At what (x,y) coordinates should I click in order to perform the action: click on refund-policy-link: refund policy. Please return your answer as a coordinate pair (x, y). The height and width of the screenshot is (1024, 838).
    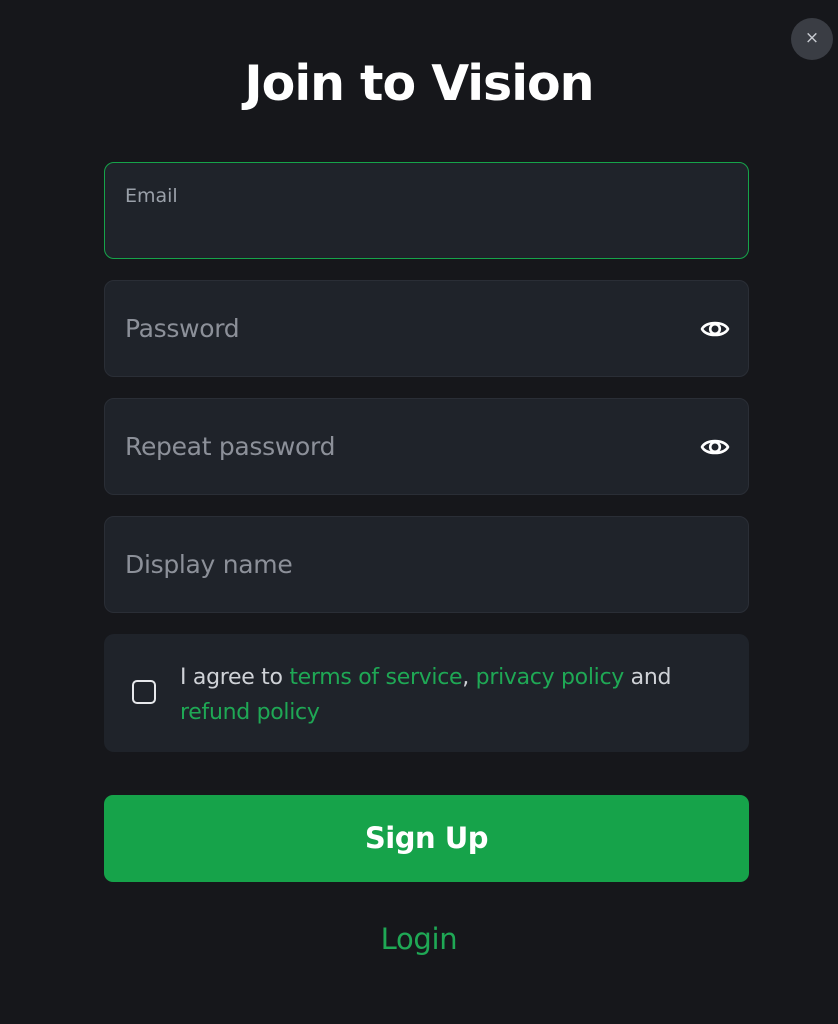
    Looking at the image, I should click on (250, 712).